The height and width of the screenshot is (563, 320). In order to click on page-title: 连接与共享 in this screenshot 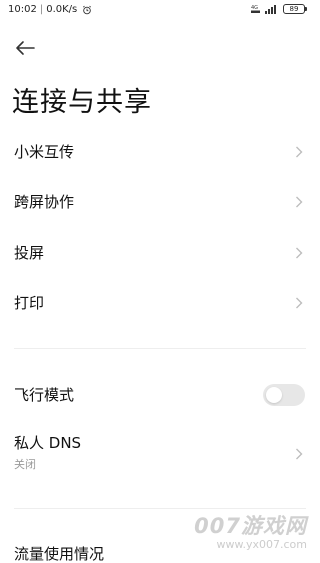, I will do `click(82, 102)`.